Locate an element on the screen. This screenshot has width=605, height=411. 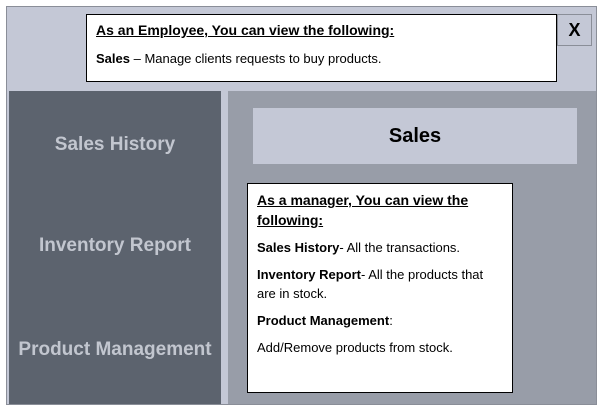
entry-desc: - All the transactions. is located at coordinates (400, 247).